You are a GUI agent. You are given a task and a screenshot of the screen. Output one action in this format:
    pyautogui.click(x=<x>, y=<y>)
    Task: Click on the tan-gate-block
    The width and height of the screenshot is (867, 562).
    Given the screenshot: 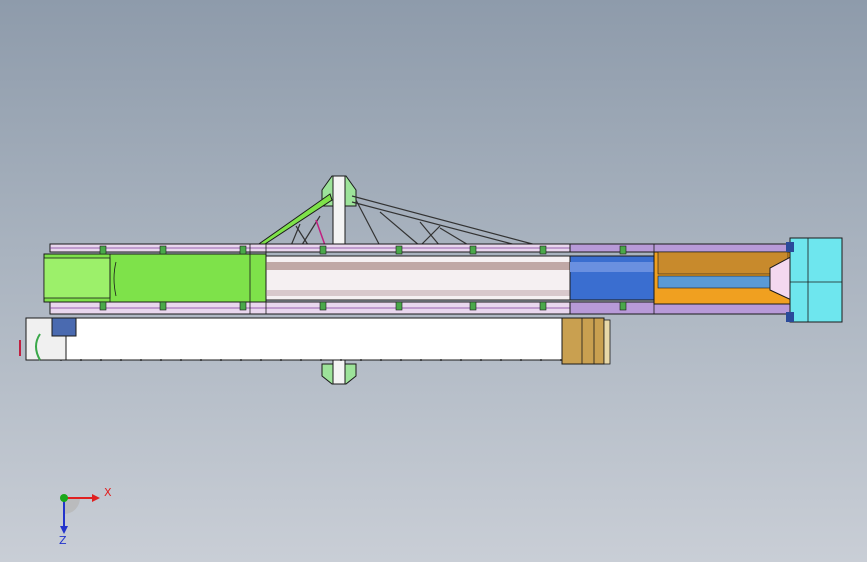 What is the action you would take?
    pyautogui.click(x=583, y=341)
    